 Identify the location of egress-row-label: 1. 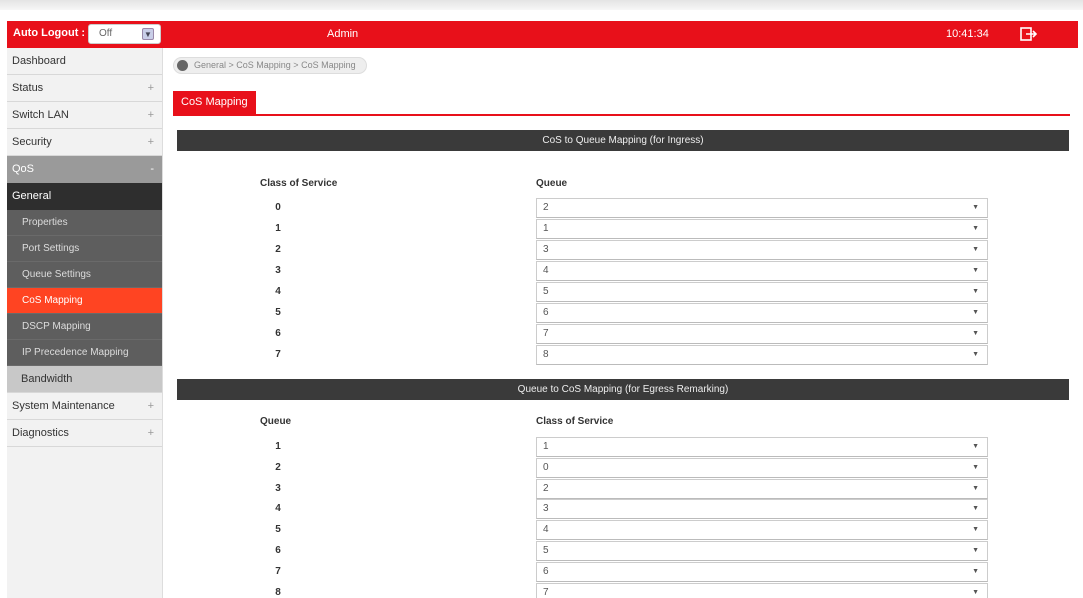
(278, 446).